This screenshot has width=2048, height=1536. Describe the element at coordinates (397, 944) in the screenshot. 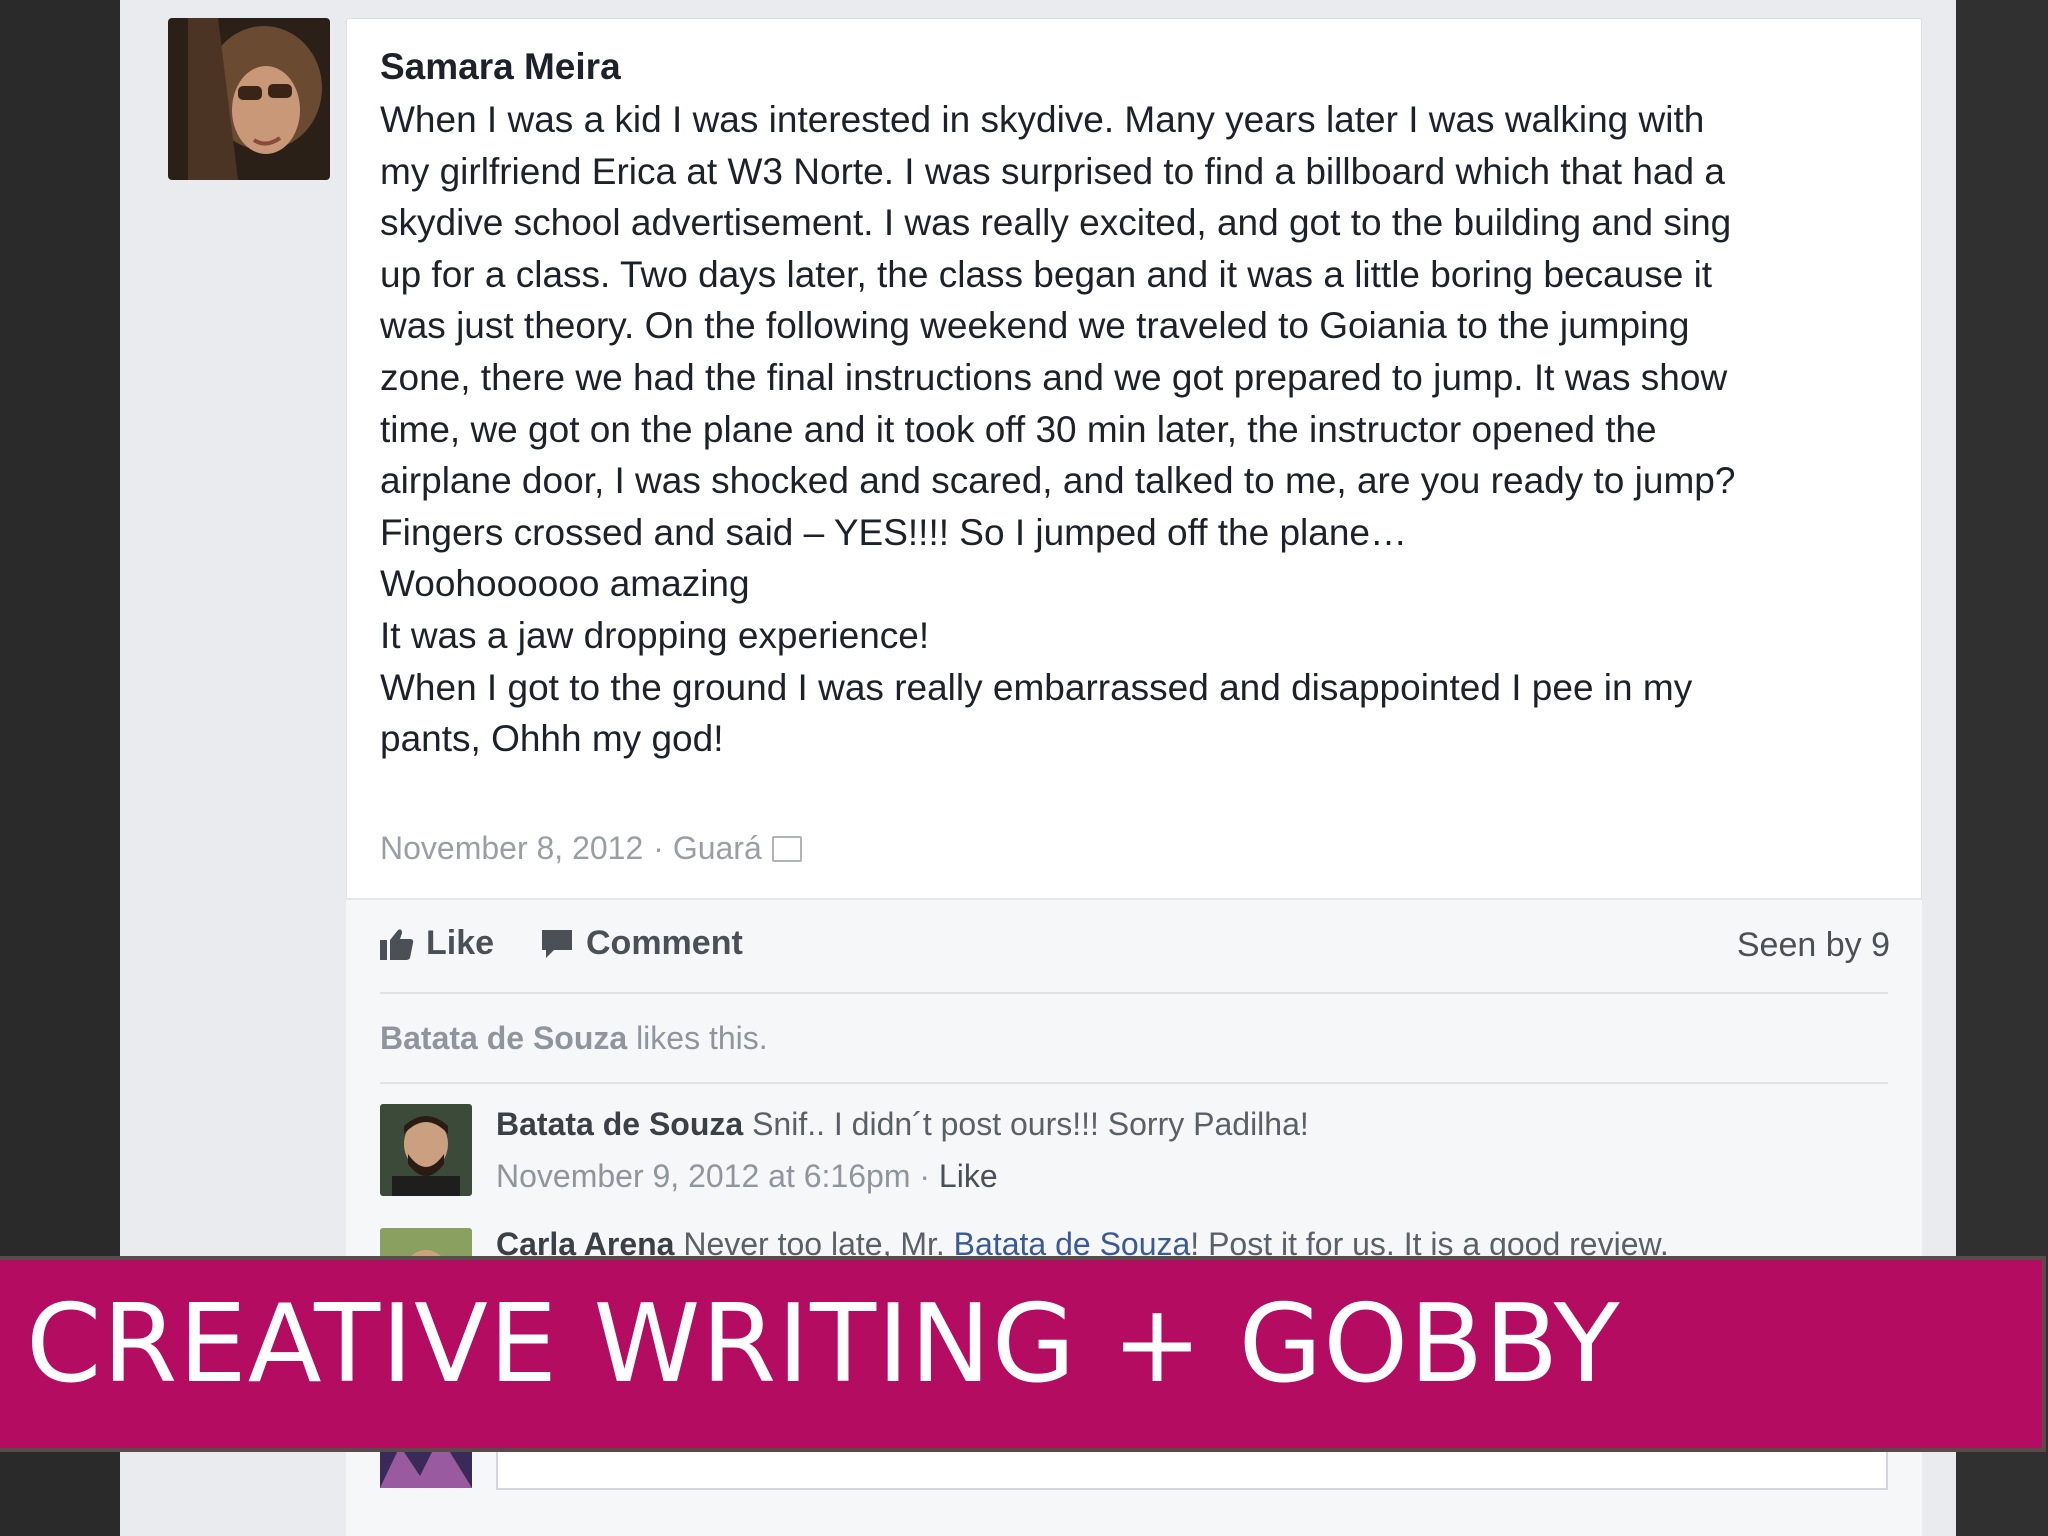

I see `thumbs-up-icon` at that location.